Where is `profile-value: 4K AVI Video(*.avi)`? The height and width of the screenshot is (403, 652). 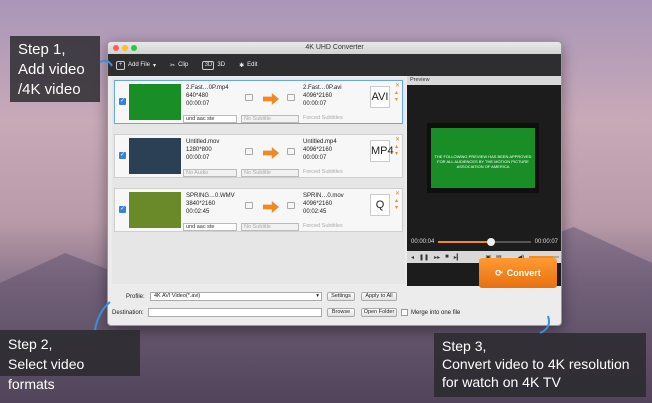 profile-value: 4K AVI Video(*.avi) is located at coordinates (177, 296).